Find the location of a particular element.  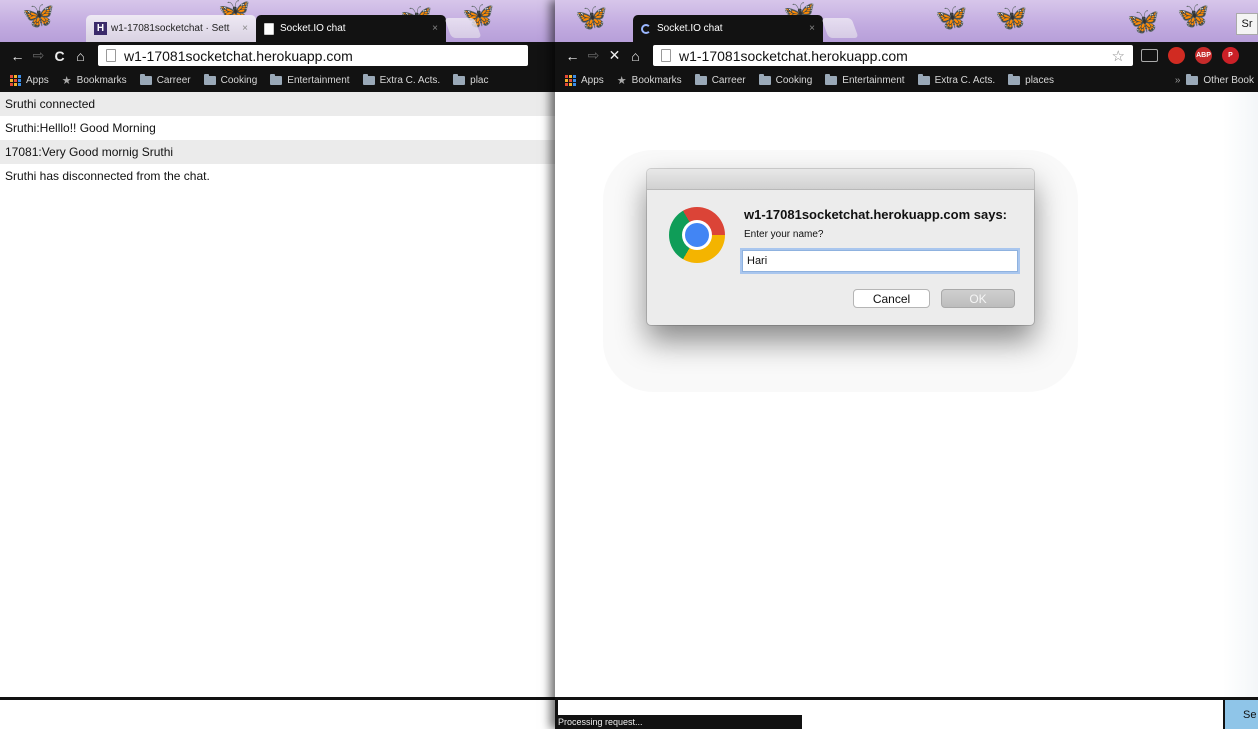

loading-spinner-icon is located at coordinates (646, 28).